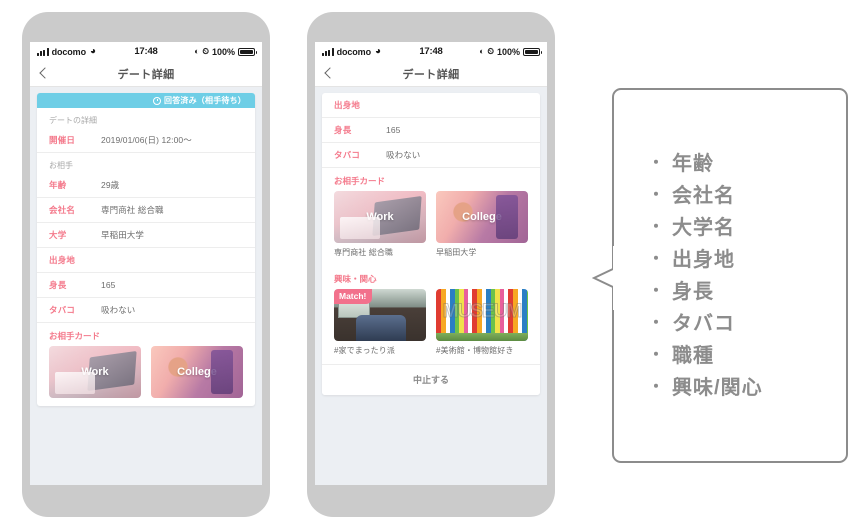  I want to click on interest-card: #美術館・博物館好き, so click(482, 322).